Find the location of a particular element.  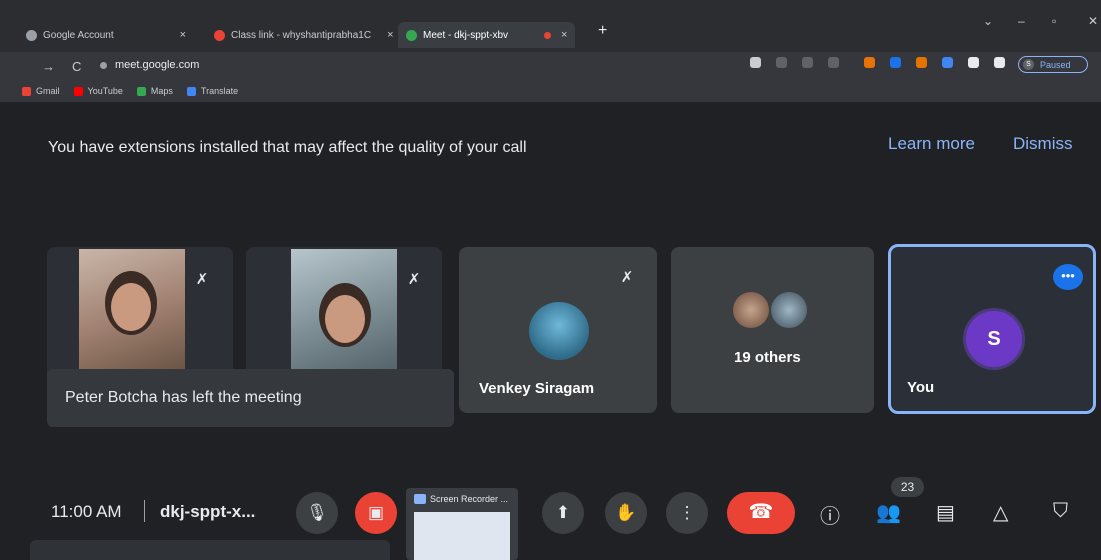

address-bar: meet.google.com is located at coordinates (149, 65).